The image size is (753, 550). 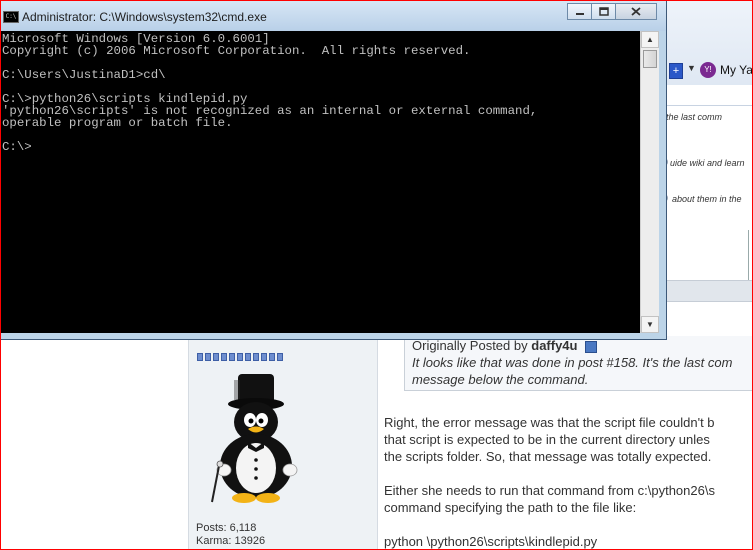 What do you see at coordinates (254, 438) in the screenshot?
I see `penguin-avatar` at bounding box center [254, 438].